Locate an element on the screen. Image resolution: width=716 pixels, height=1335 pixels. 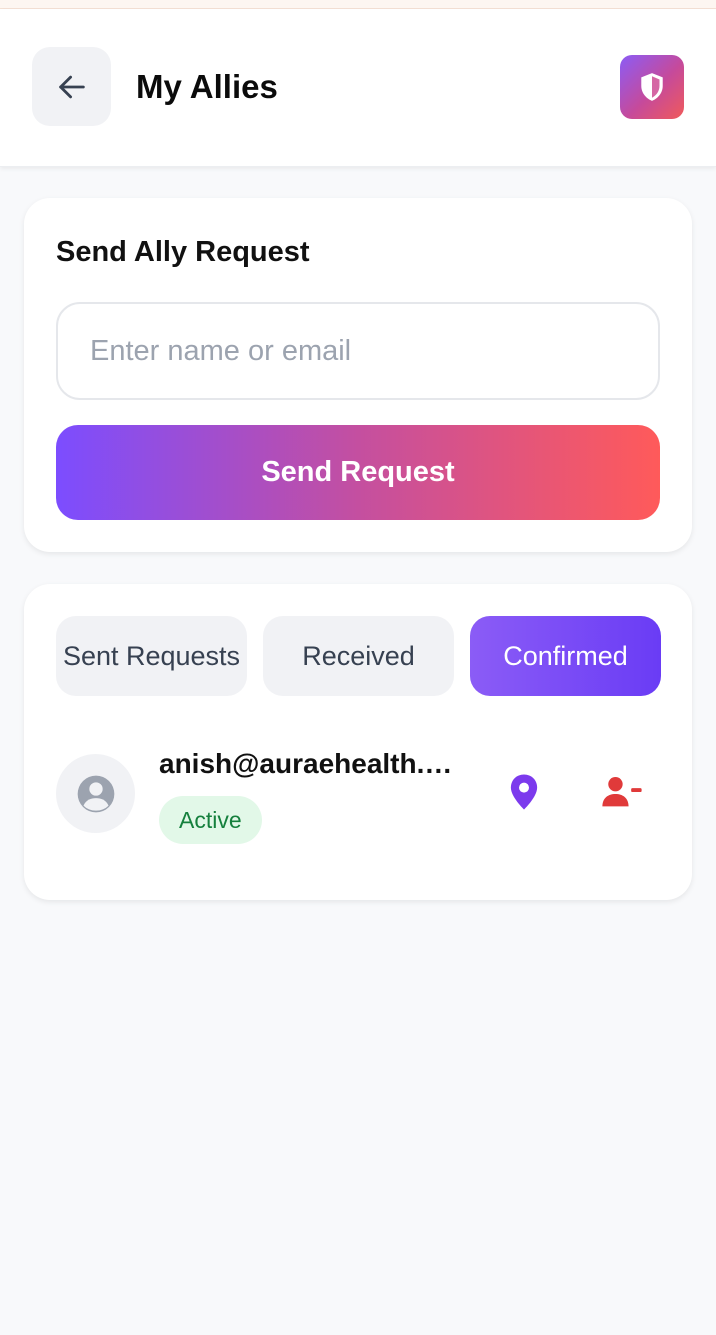
location-pin-icon is located at coordinates (524, 792).